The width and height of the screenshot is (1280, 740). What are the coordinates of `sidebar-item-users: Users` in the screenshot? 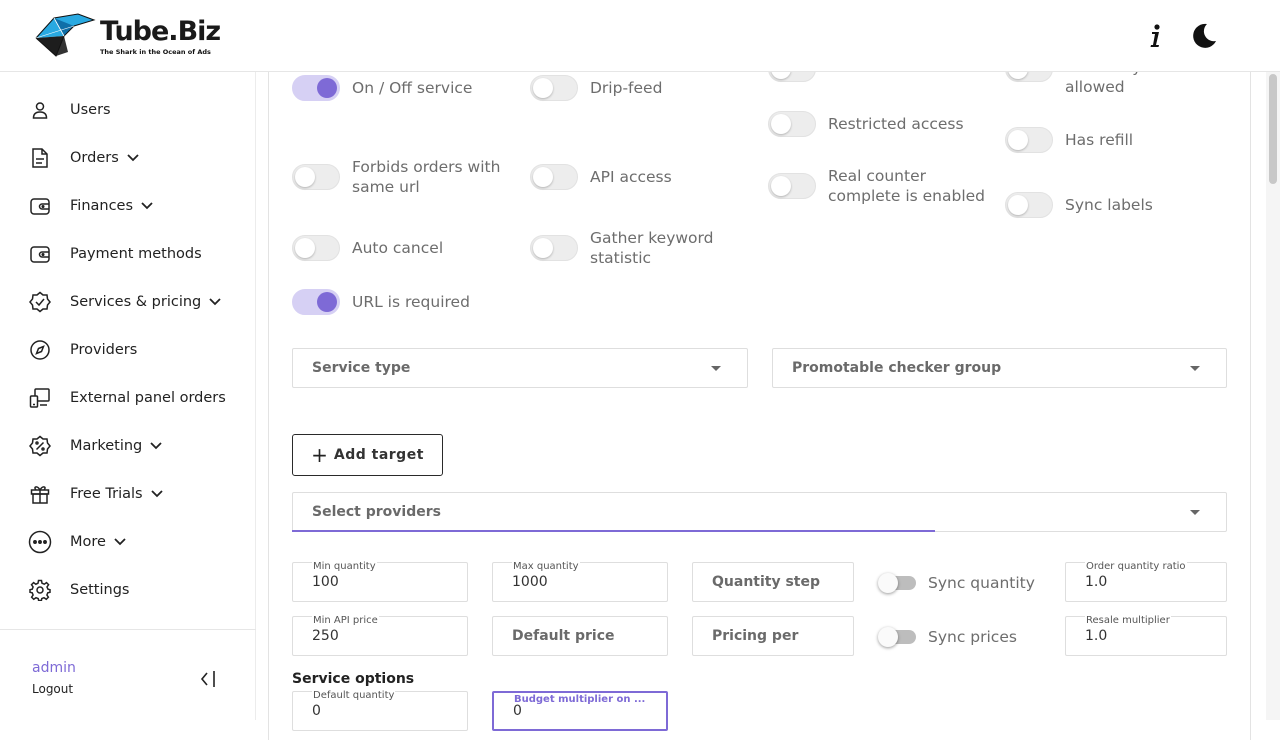 It's located at (69, 110).